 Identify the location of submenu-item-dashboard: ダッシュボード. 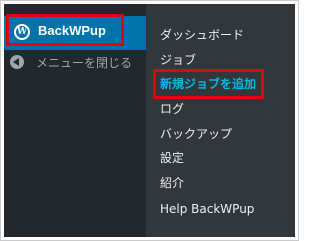
(202, 35).